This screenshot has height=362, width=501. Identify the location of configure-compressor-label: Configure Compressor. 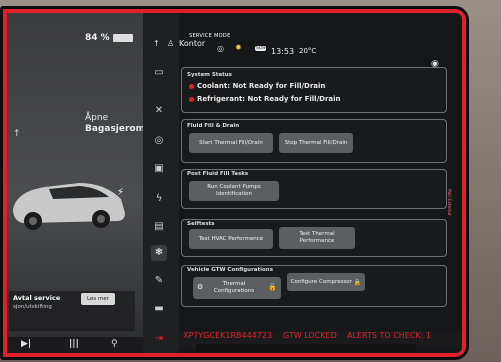
(321, 281).